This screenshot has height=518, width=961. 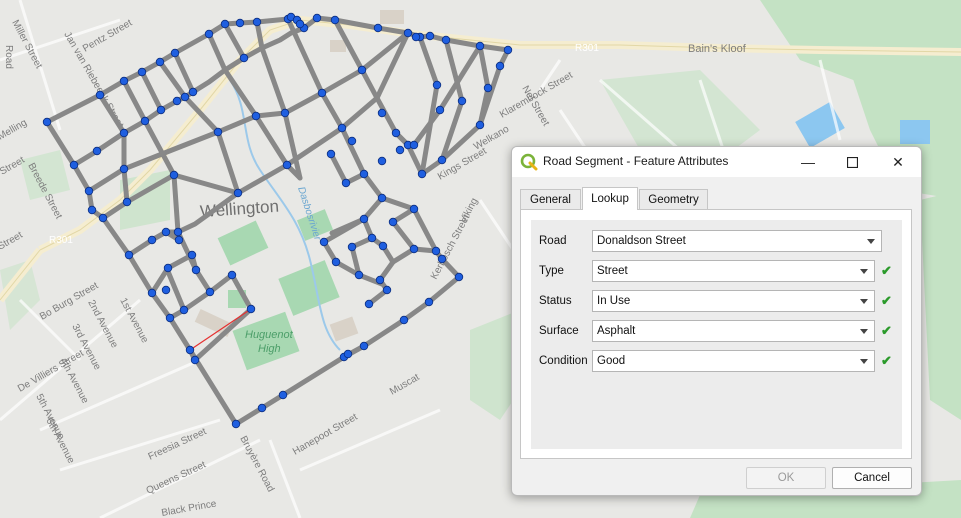 I want to click on maximize-button, so click(x=852, y=162).